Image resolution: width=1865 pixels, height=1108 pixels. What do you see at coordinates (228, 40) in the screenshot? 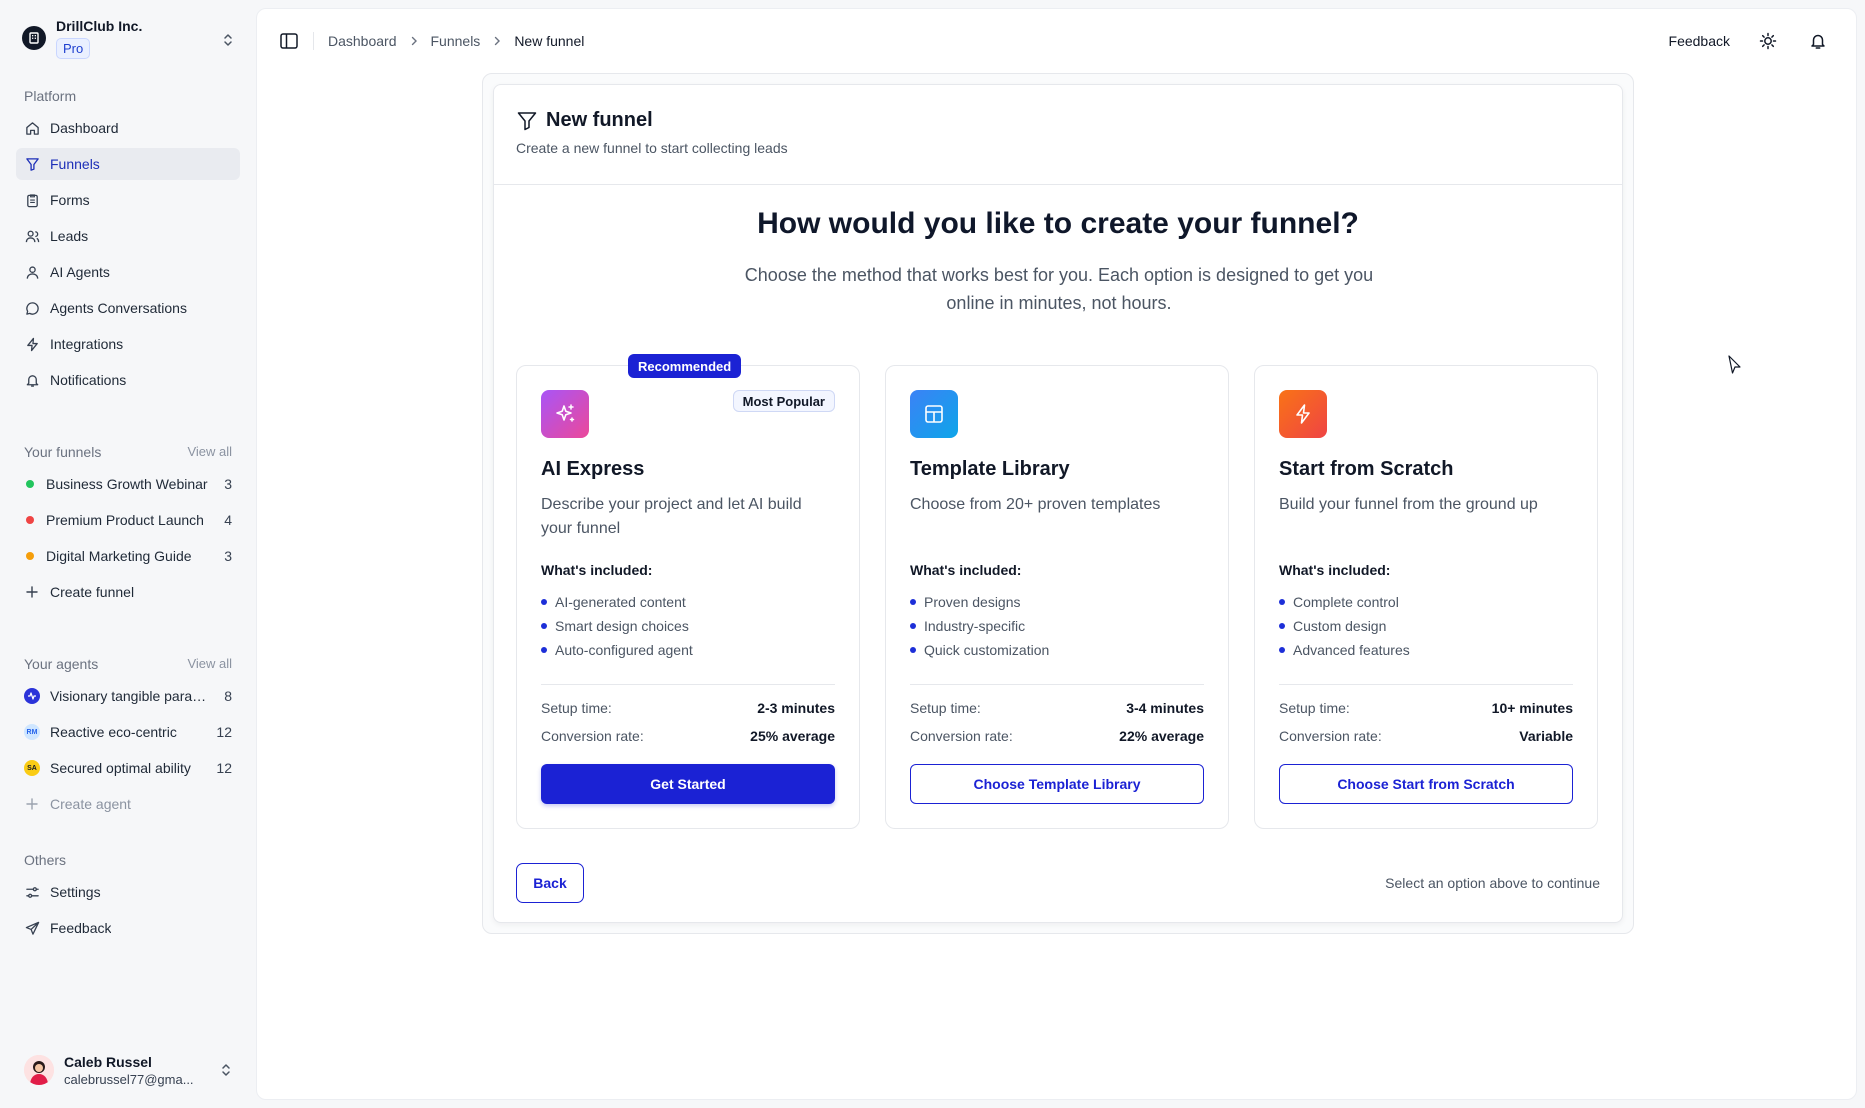
I see `chevrons-up-down-icon` at bounding box center [228, 40].